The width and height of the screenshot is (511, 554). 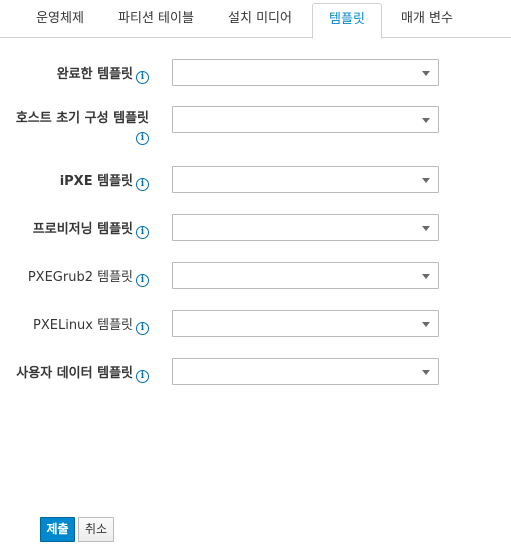 I want to click on submit-button: 제출, so click(x=57, y=529).